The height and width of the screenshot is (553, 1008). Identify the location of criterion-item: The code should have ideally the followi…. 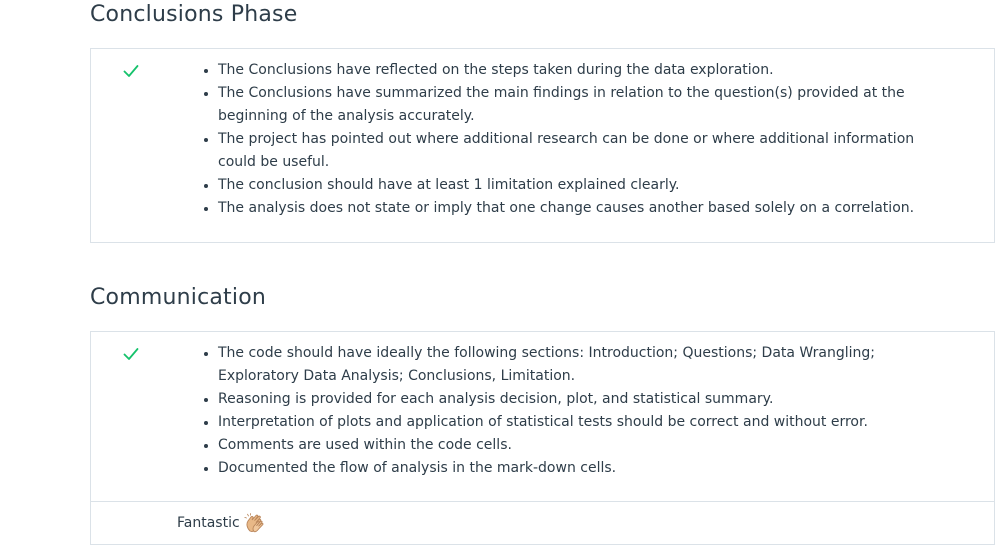
(568, 365).